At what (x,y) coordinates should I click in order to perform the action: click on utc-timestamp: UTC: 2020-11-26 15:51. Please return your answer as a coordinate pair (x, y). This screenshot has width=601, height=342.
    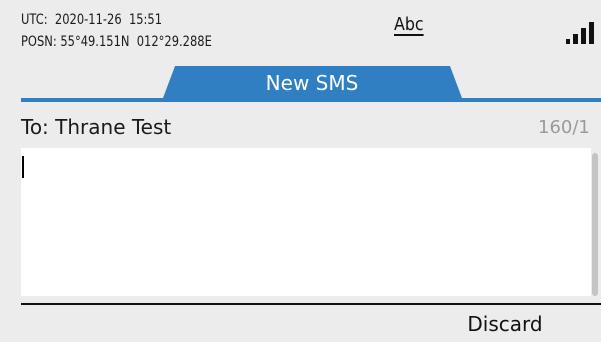
    Looking at the image, I should click on (92, 20).